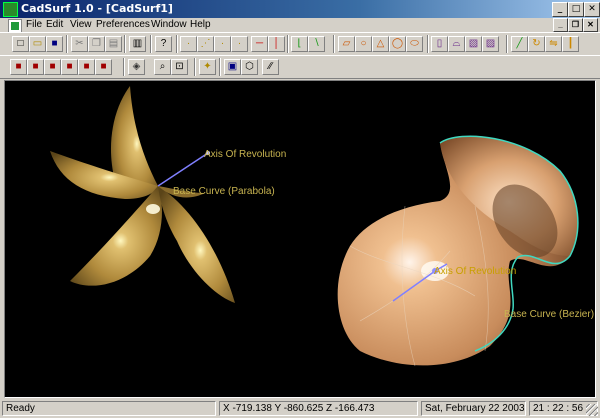  Describe the element at coordinates (81, 24) in the screenshot. I see `menu-view: View` at that location.